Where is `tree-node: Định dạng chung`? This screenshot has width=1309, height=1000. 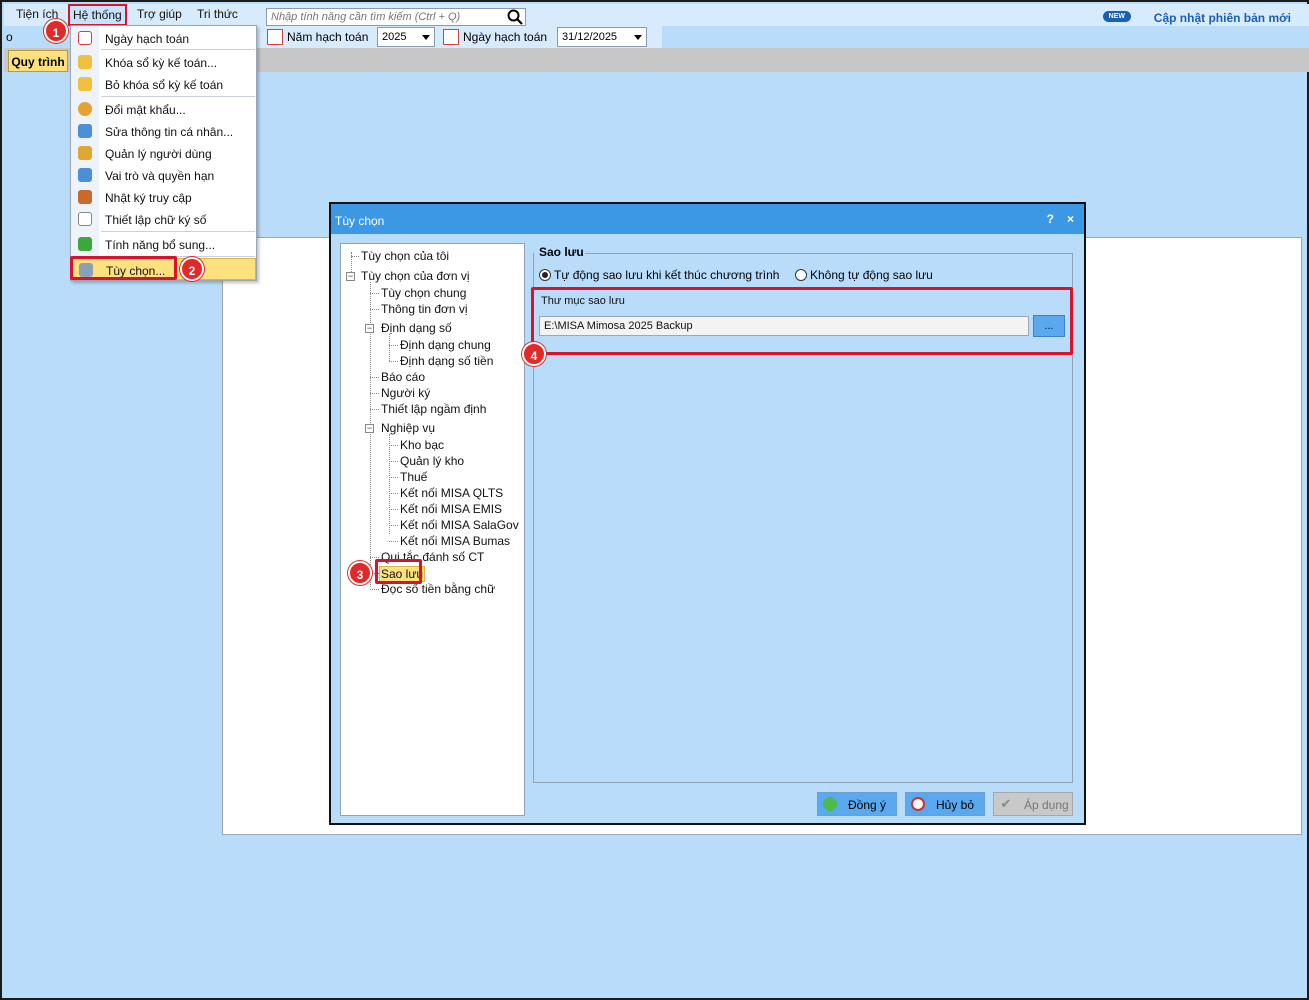 tree-node: Định dạng chung is located at coordinates (445, 345).